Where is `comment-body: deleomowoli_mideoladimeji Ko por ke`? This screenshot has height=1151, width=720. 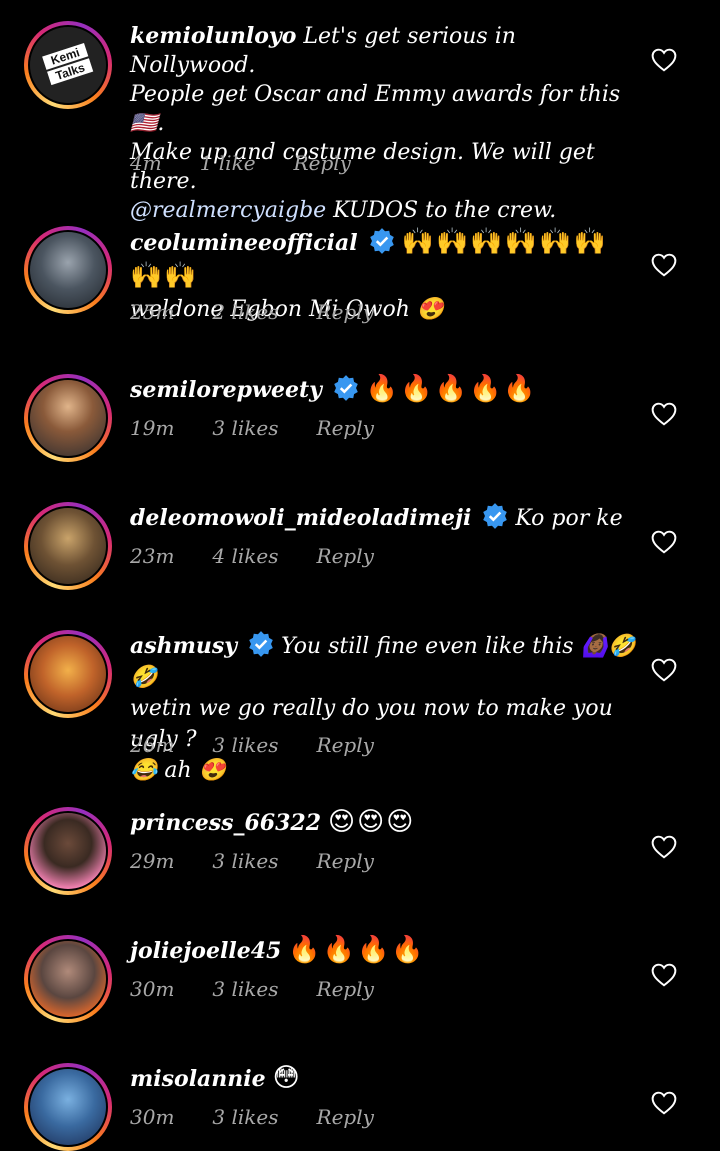
comment-body: deleomowoli_mideoladimeji Ko por ke is located at coordinates (385, 518).